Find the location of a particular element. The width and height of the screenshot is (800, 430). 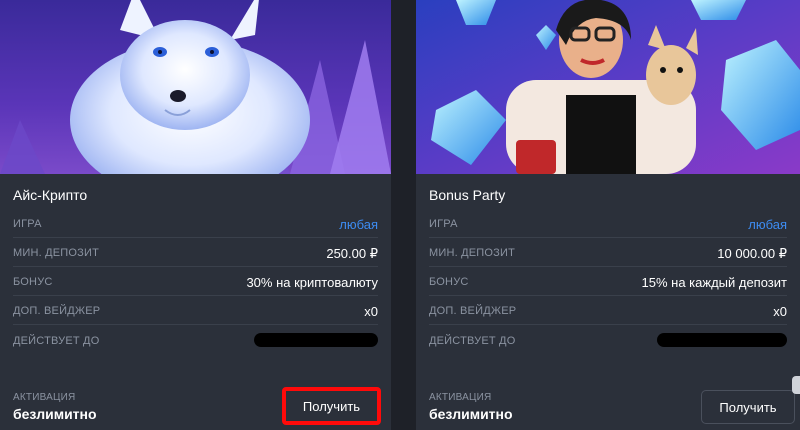

bonus-title: Bonus Party is located at coordinates (467, 195).